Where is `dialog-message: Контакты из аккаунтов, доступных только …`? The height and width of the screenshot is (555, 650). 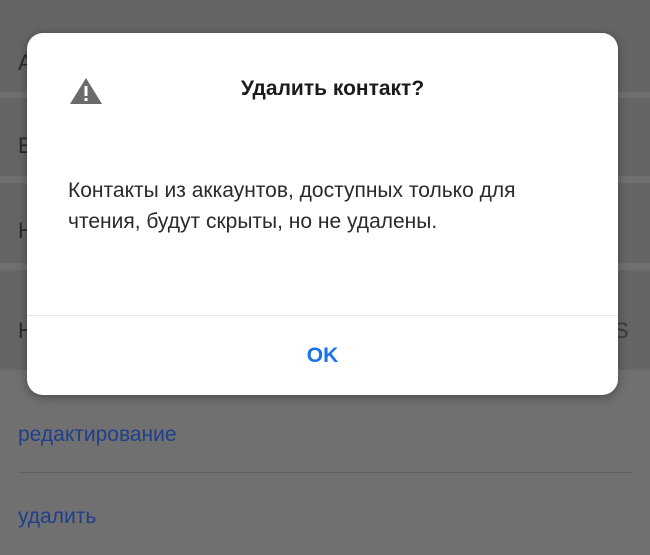
dialog-message: Контакты из аккаунтов, доступных только … is located at coordinates (292, 206).